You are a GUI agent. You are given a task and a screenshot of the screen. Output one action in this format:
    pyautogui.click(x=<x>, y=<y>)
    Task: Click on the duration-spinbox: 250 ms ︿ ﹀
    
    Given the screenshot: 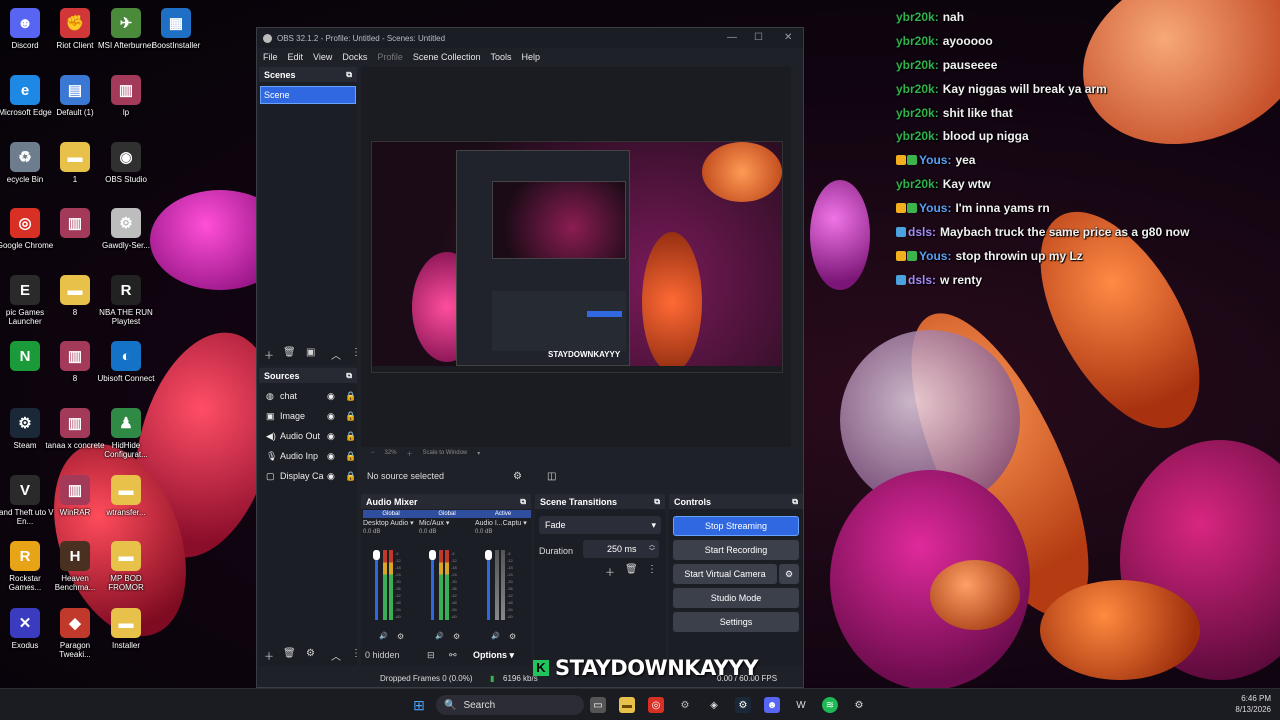 What is the action you would take?
    pyautogui.click(x=621, y=549)
    